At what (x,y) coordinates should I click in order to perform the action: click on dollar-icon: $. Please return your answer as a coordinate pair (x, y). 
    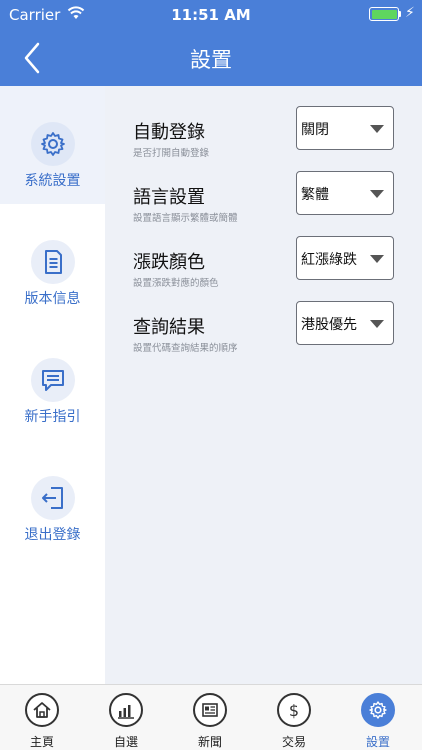
    Looking at the image, I should click on (294, 710).